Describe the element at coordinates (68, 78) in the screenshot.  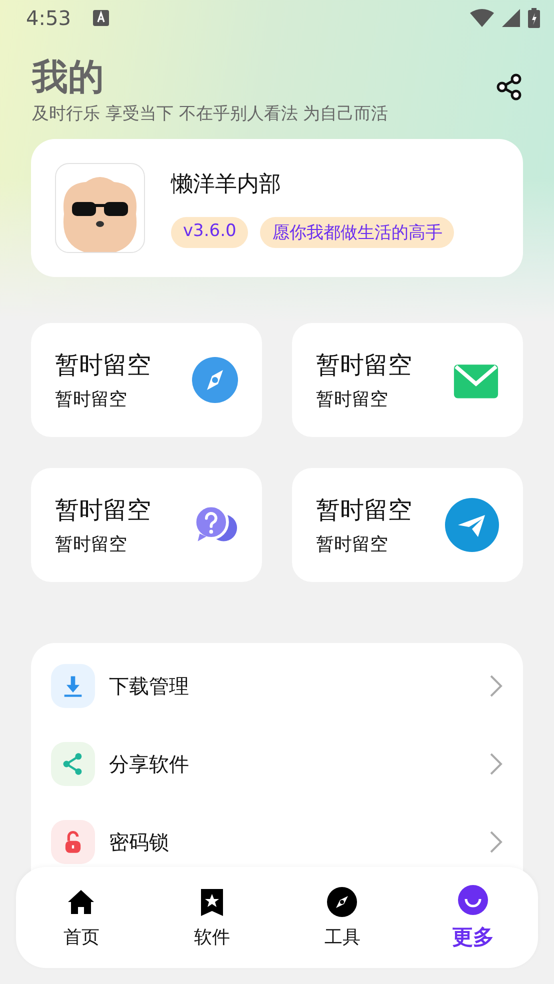
I see `page-title: 我的` at that location.